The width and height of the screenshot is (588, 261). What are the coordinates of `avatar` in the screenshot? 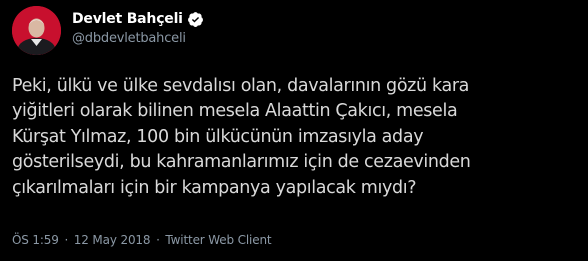 It's located at (36, 30).